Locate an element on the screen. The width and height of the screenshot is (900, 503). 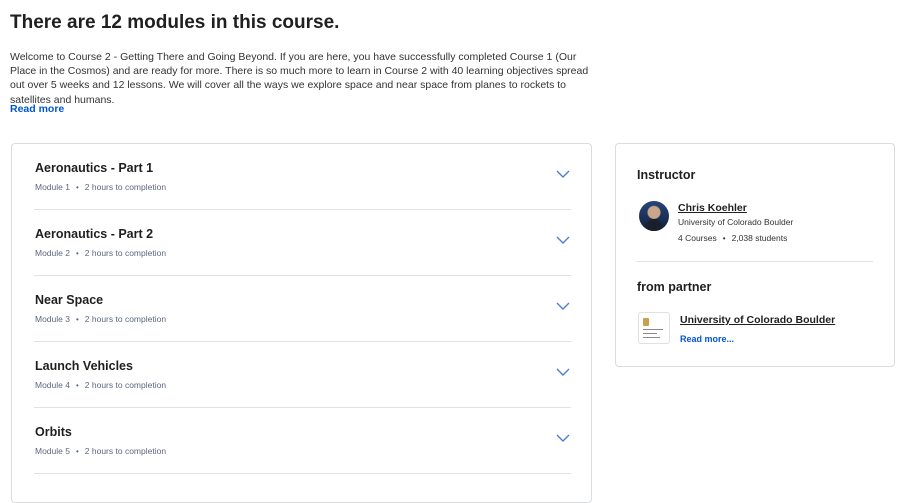
module-title: Near Space is located at coordinates (69, 300).